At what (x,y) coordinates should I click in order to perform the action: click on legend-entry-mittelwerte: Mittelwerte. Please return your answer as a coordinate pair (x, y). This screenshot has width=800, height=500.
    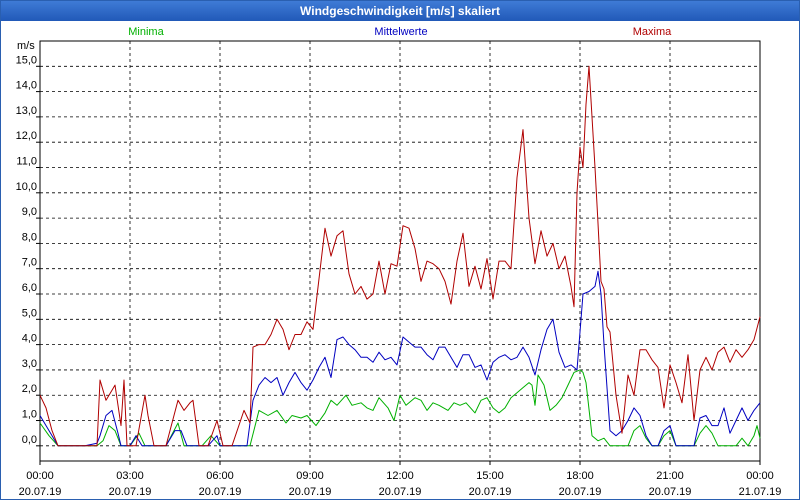
    Looking at the image, I should click on (400, 32).